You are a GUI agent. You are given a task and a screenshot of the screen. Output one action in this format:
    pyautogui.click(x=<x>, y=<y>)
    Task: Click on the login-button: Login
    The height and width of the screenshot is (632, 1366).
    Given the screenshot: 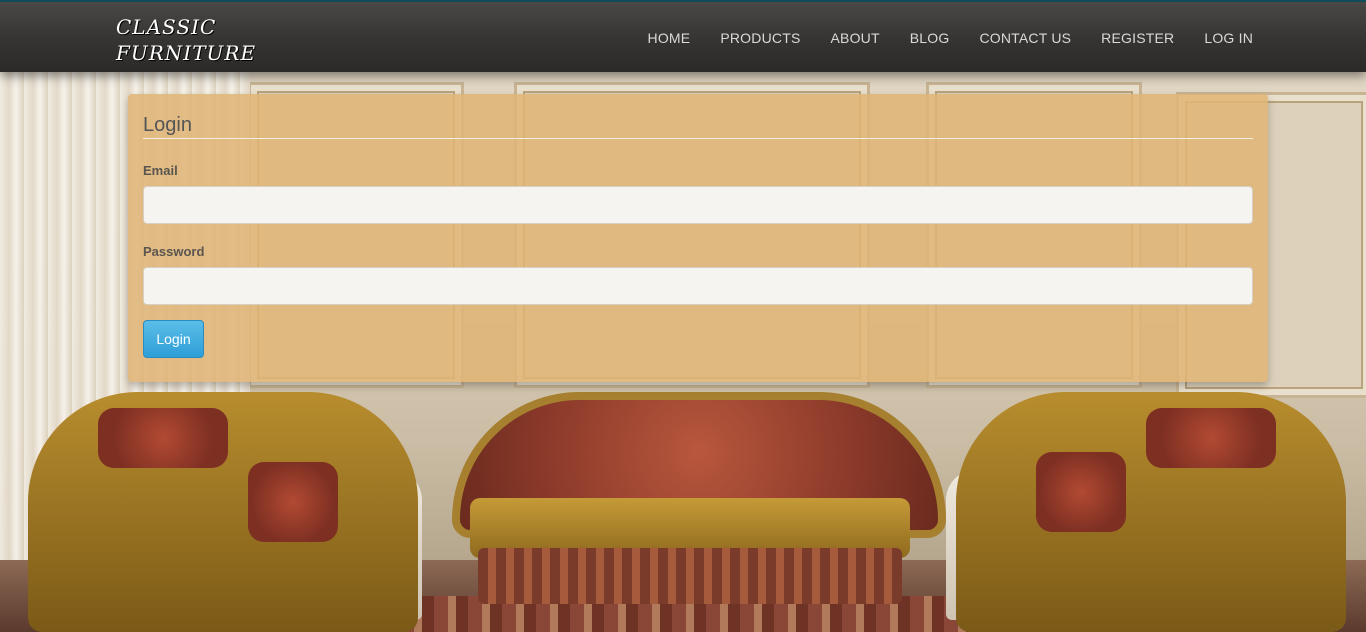 What is the action you would take?
    pyautogui.click(x=173, y=339)
    